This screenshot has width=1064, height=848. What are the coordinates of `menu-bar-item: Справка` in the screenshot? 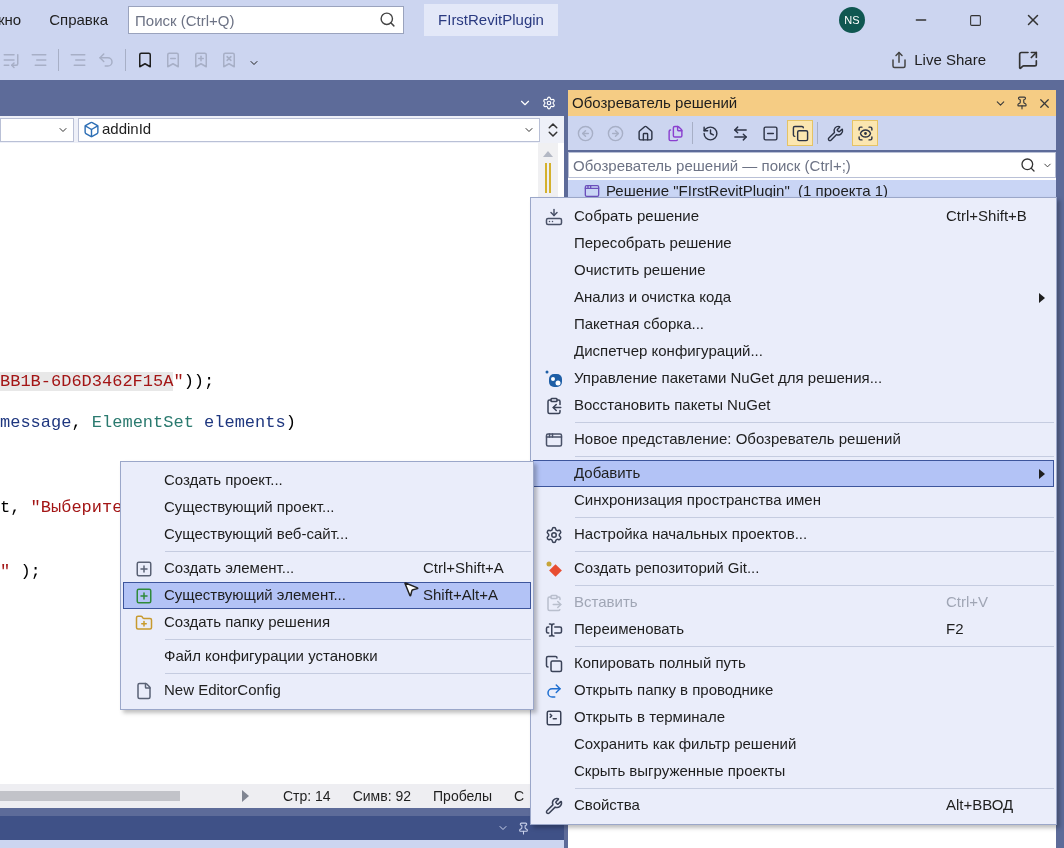 It's located at (79, 20).